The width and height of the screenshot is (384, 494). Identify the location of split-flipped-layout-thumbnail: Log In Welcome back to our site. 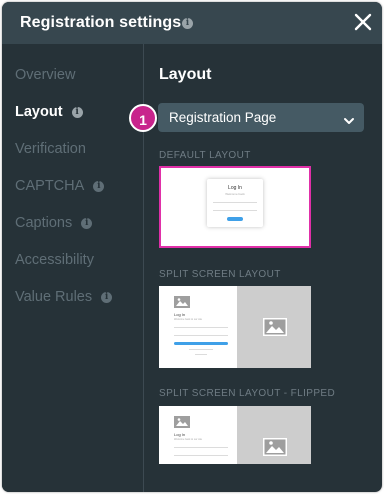
(235, 435).